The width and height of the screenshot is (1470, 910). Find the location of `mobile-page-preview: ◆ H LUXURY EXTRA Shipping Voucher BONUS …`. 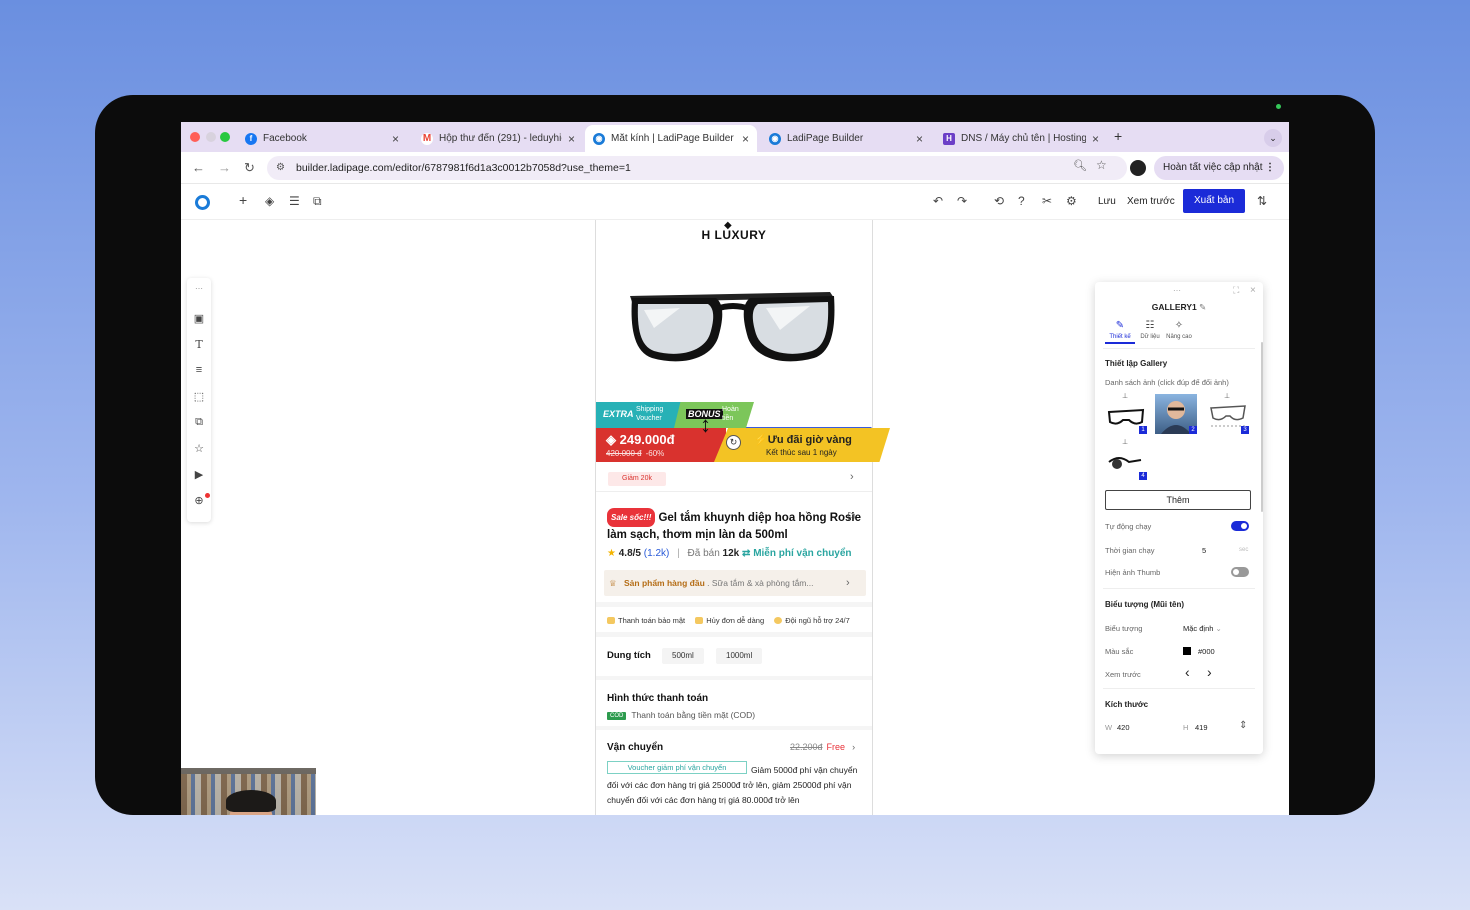

mobile-page-preview: ◆ H LUXURY EXTRA Shipping Voucher BONUS … is located at coordinates (742, 517).